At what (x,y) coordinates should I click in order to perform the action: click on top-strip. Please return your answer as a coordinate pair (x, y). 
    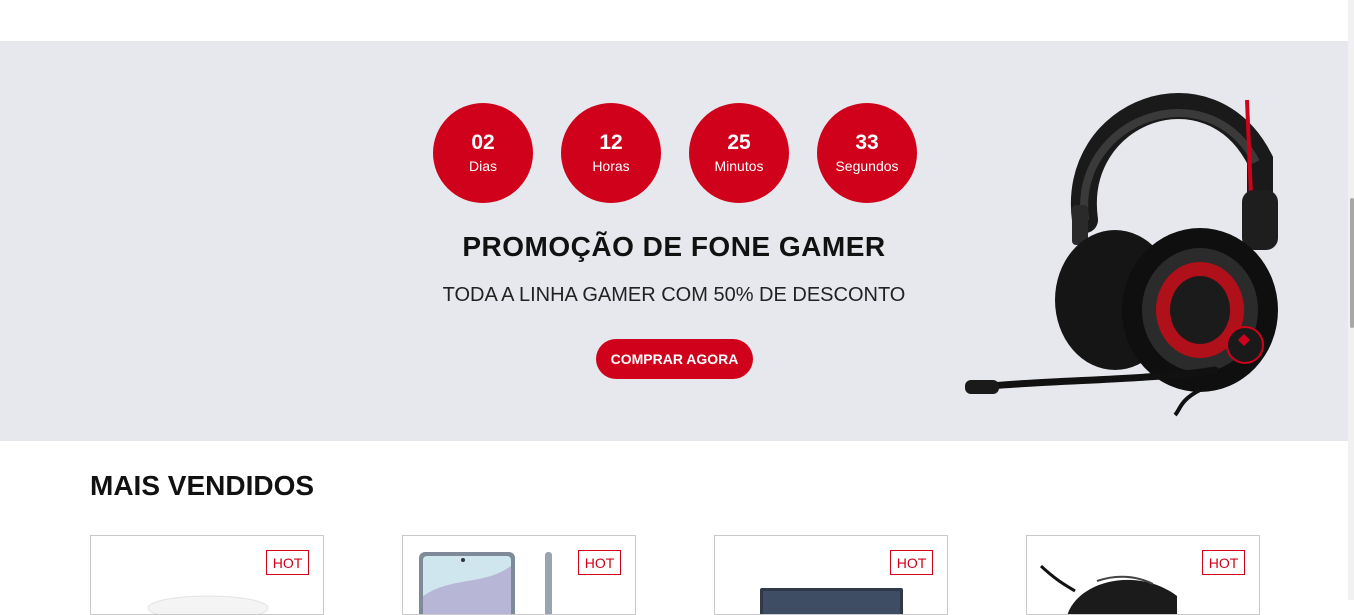
    Looking at the image, I should click on (674, 20).